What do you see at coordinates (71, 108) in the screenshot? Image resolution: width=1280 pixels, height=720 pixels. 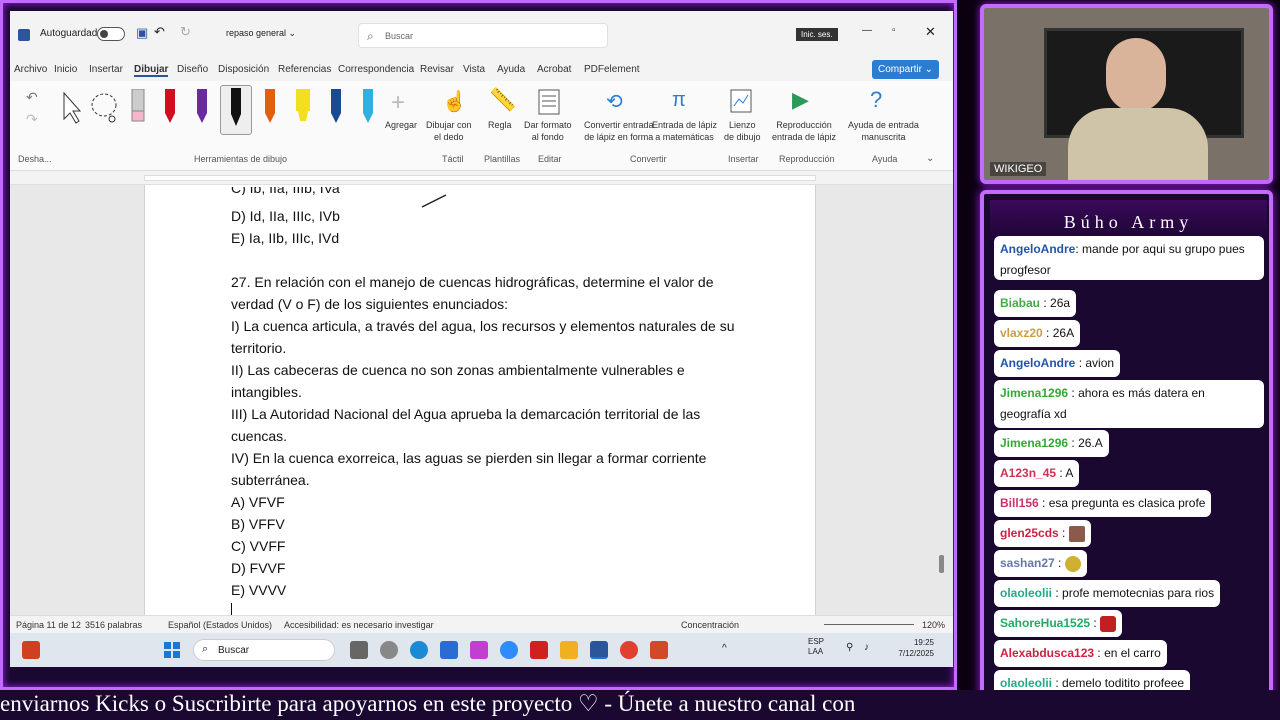 I see `select-arrow-icon` at bounding box center [71, 108].